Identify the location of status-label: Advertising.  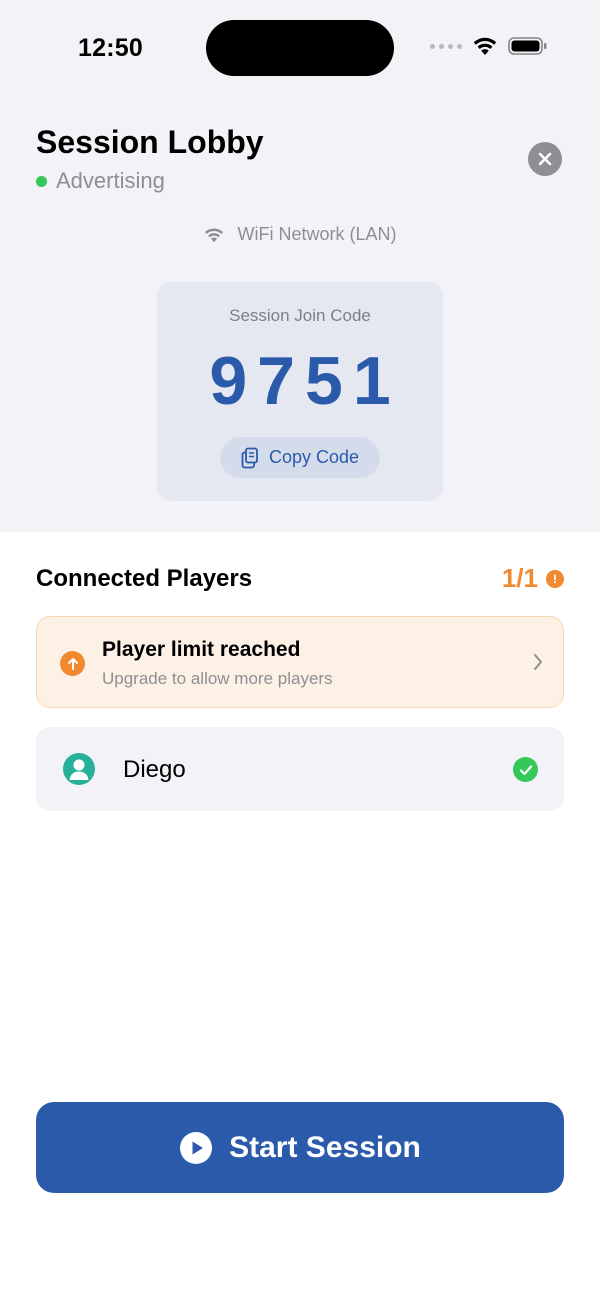
(110, 180).